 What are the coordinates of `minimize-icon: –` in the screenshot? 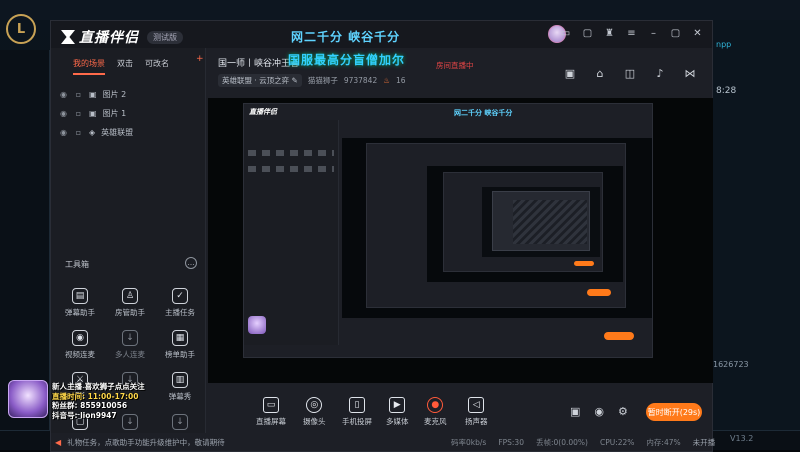 It's located at (653, 33).